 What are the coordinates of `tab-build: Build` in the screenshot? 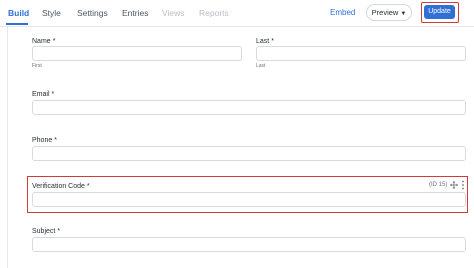 It's located at (18, 13).